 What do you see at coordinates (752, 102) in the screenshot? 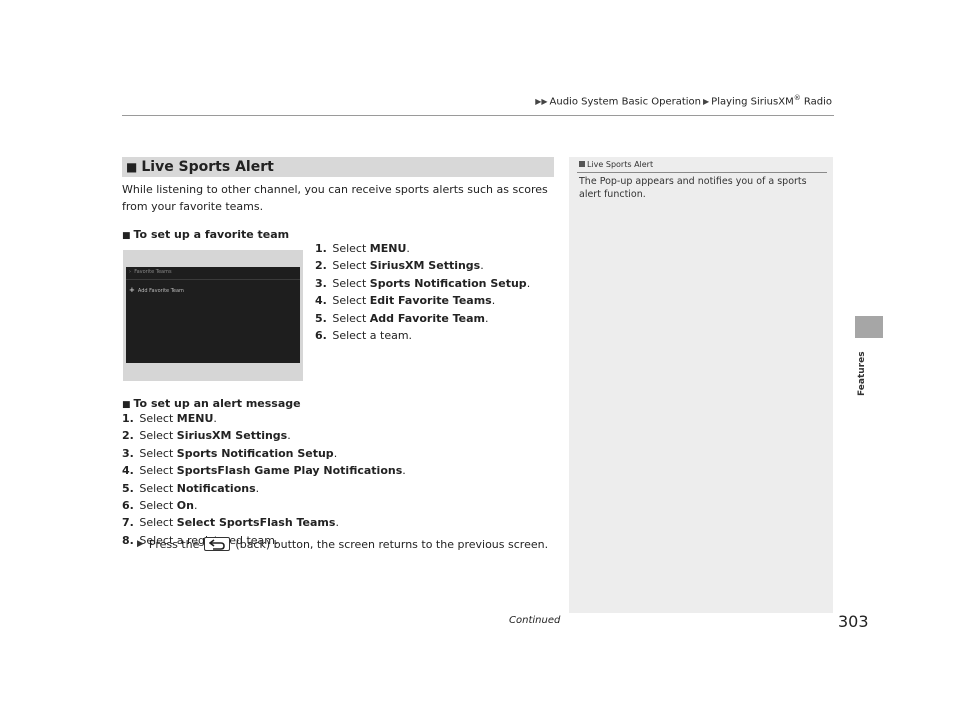
I see `breadcrumb-level2: Playing SiriusXM` at bounding box center [752, 102].